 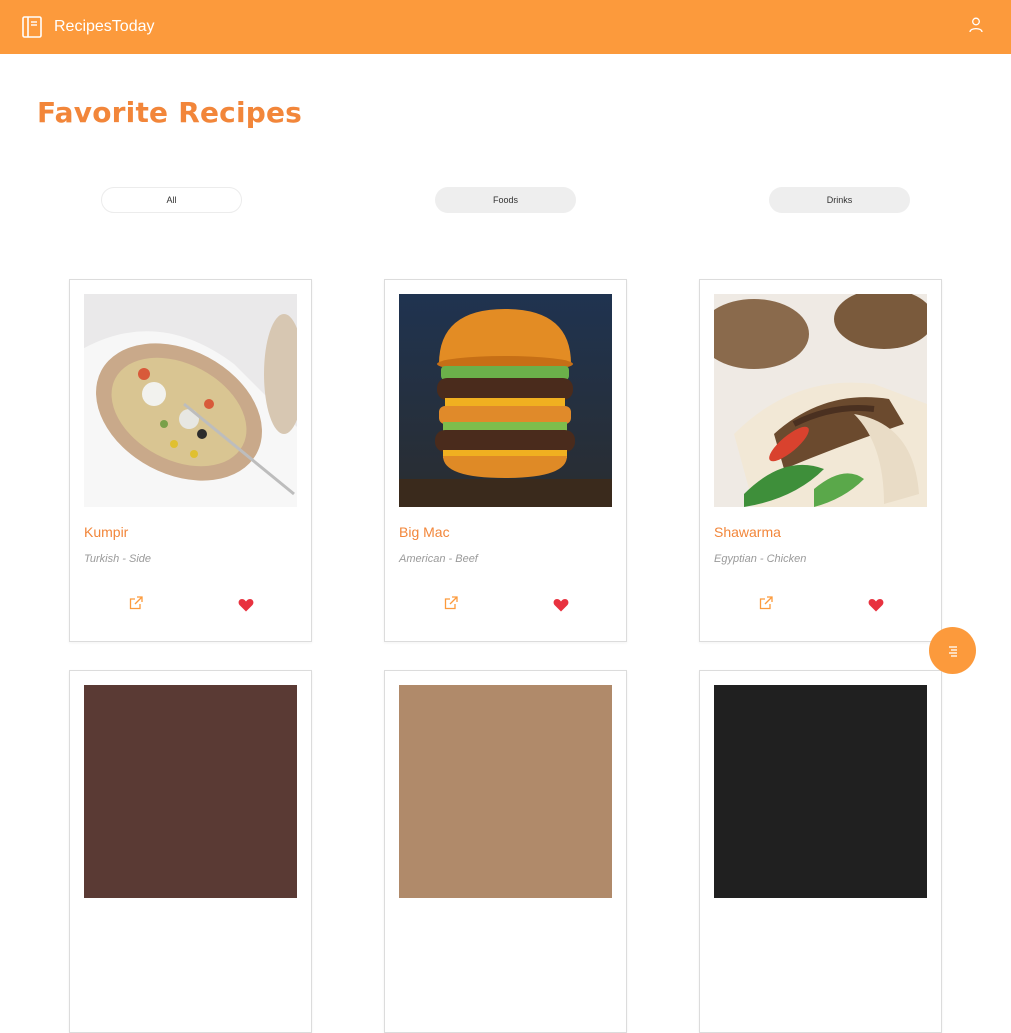 What do you see at coordinates (170, 112) in the screenshot?
I see `page-title: Favorite Recipes` at bounding box center [170, 112].